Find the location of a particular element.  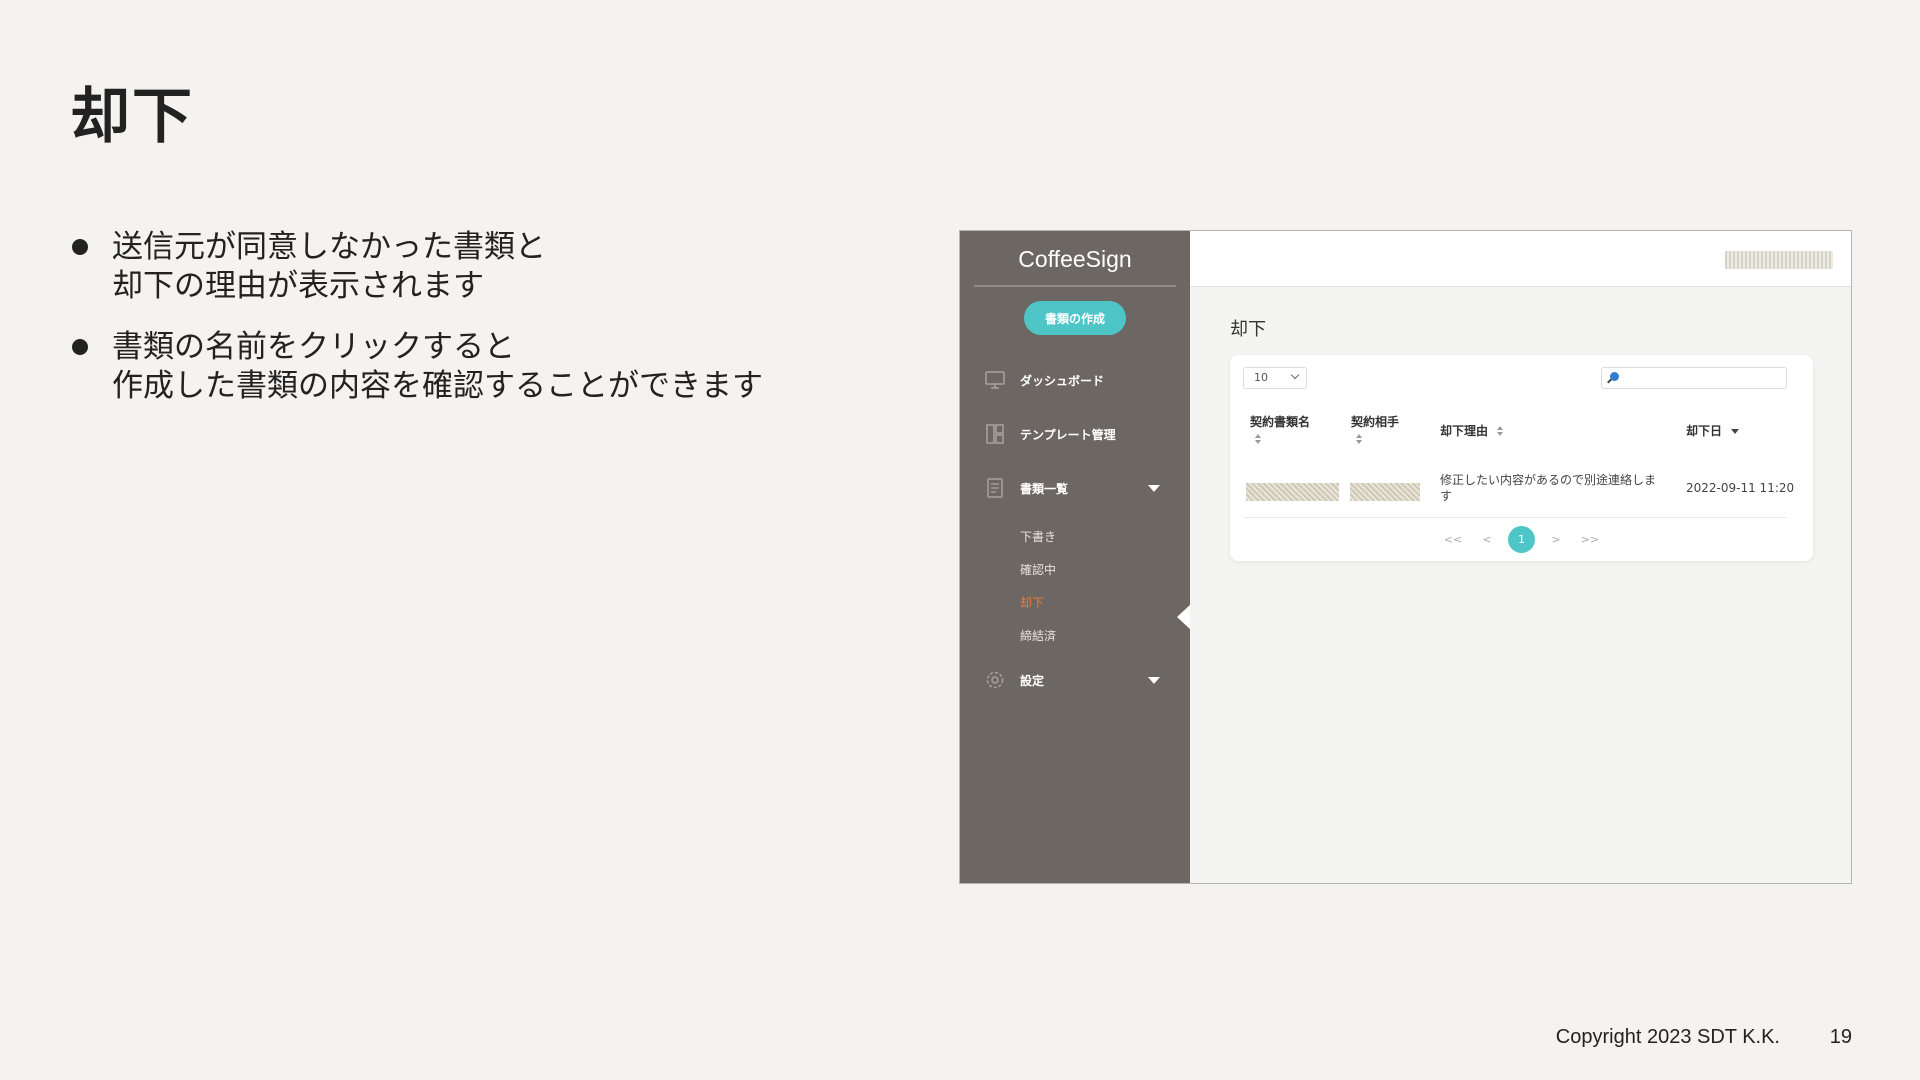

pagination-current-page: 1 is located at coordinates (1521, 539).